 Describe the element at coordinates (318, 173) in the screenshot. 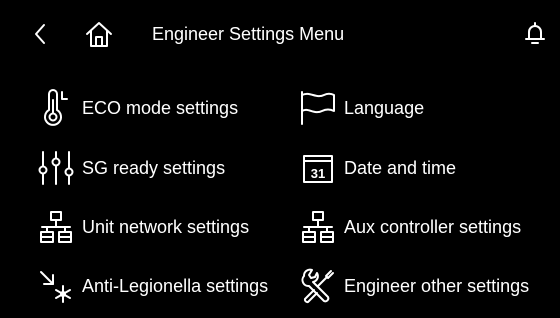

I see `calendar-day-text: 31` at that location.